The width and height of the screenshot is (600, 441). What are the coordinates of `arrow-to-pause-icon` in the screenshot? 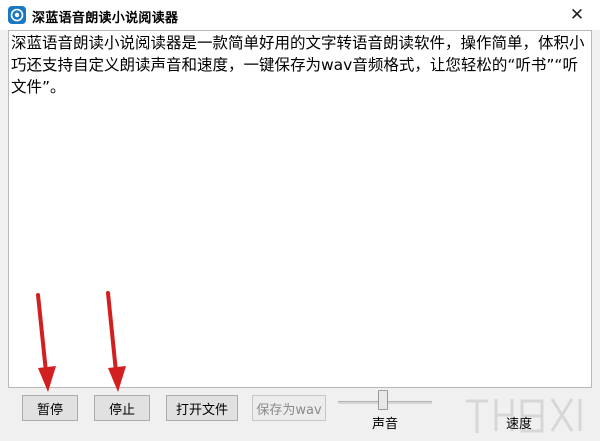 It's located at (46, 342).